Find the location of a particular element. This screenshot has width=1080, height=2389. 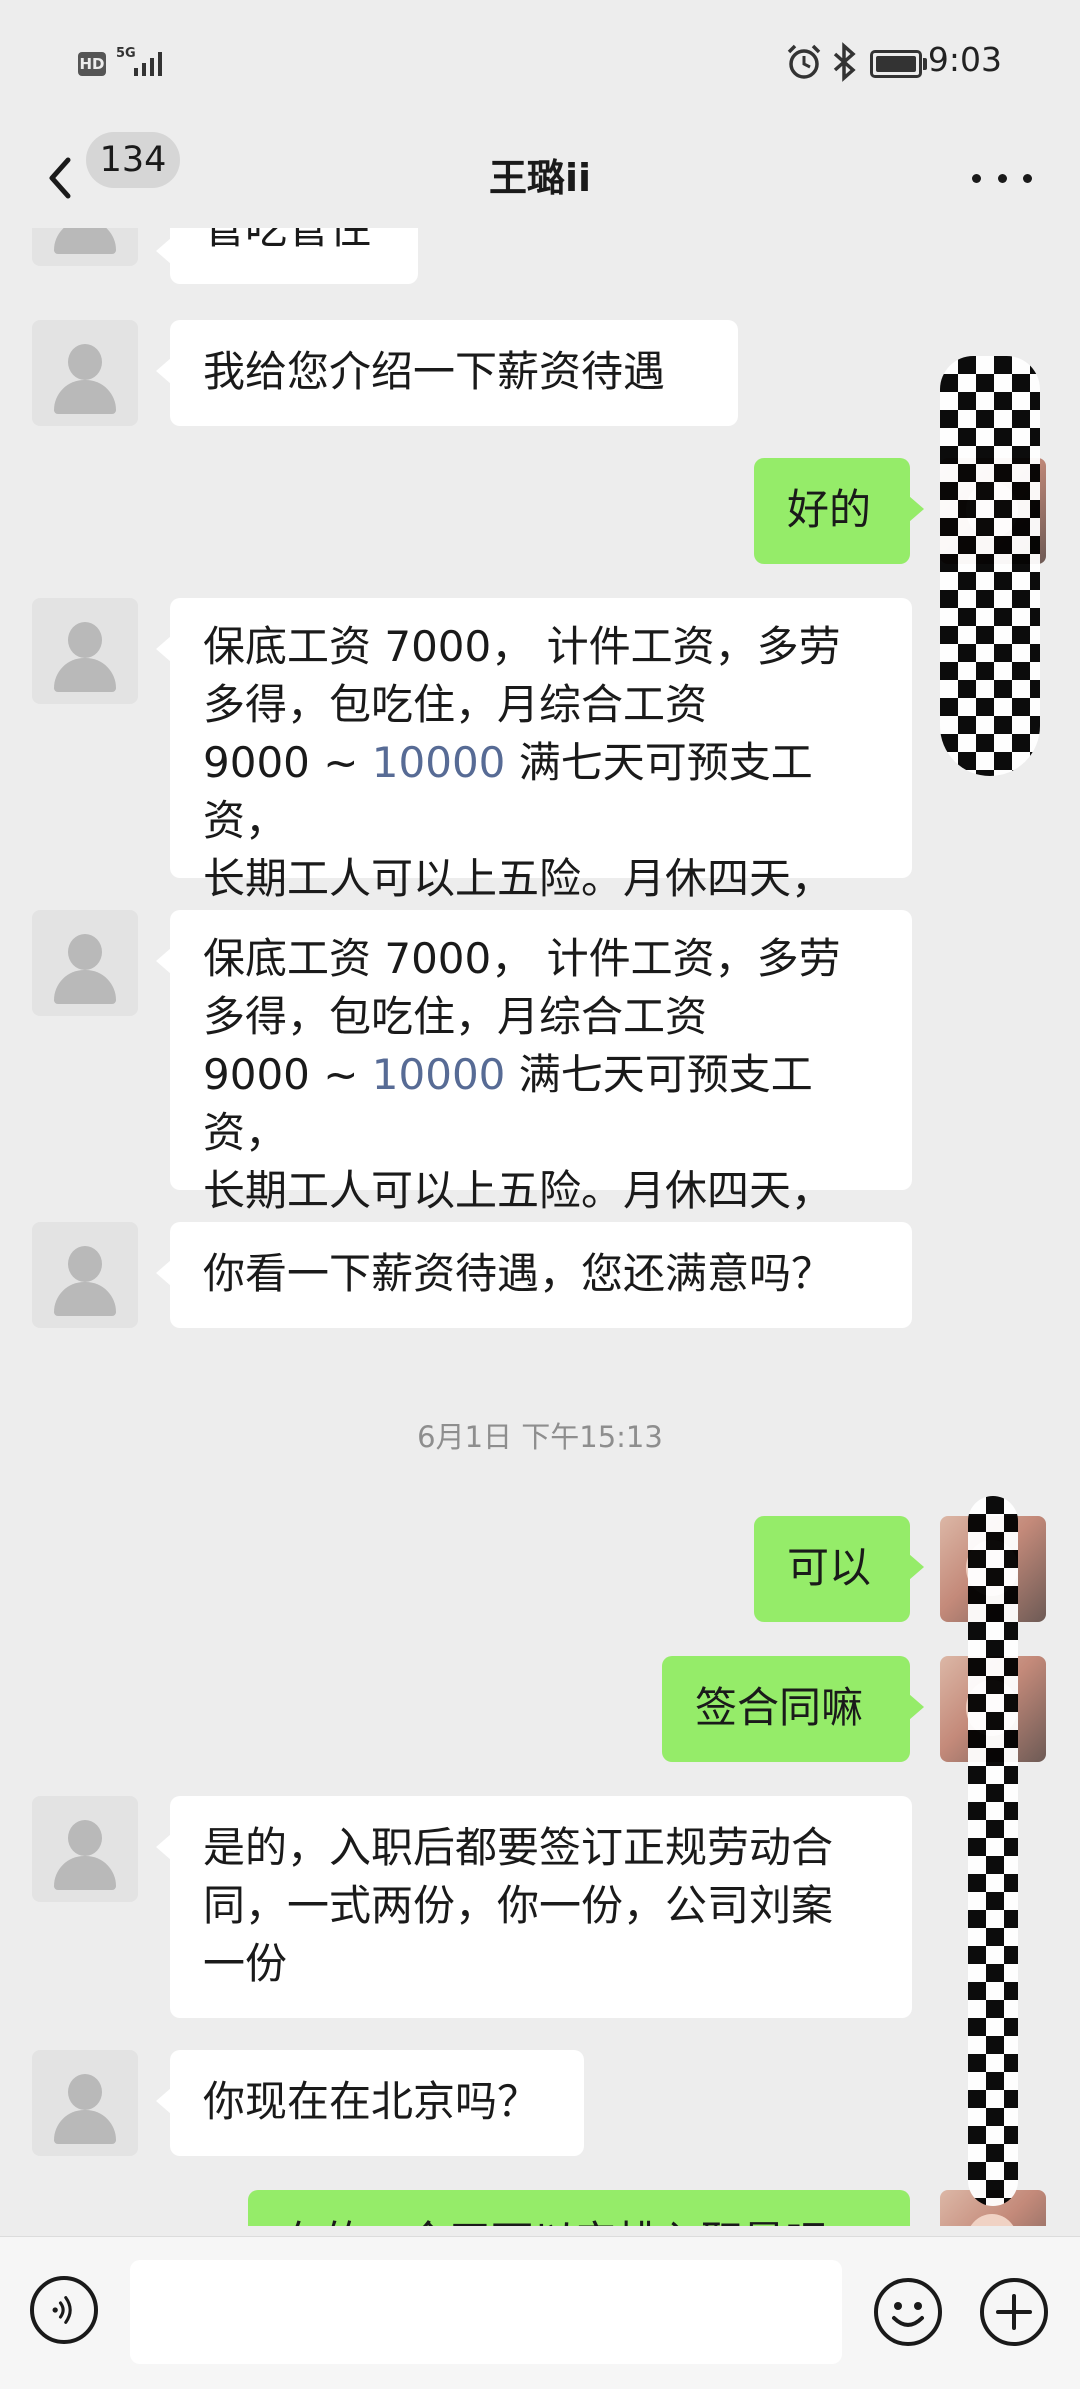

message-bubble: 我给您介绍一下薪资待遇 is located at coordinates (447, 373).